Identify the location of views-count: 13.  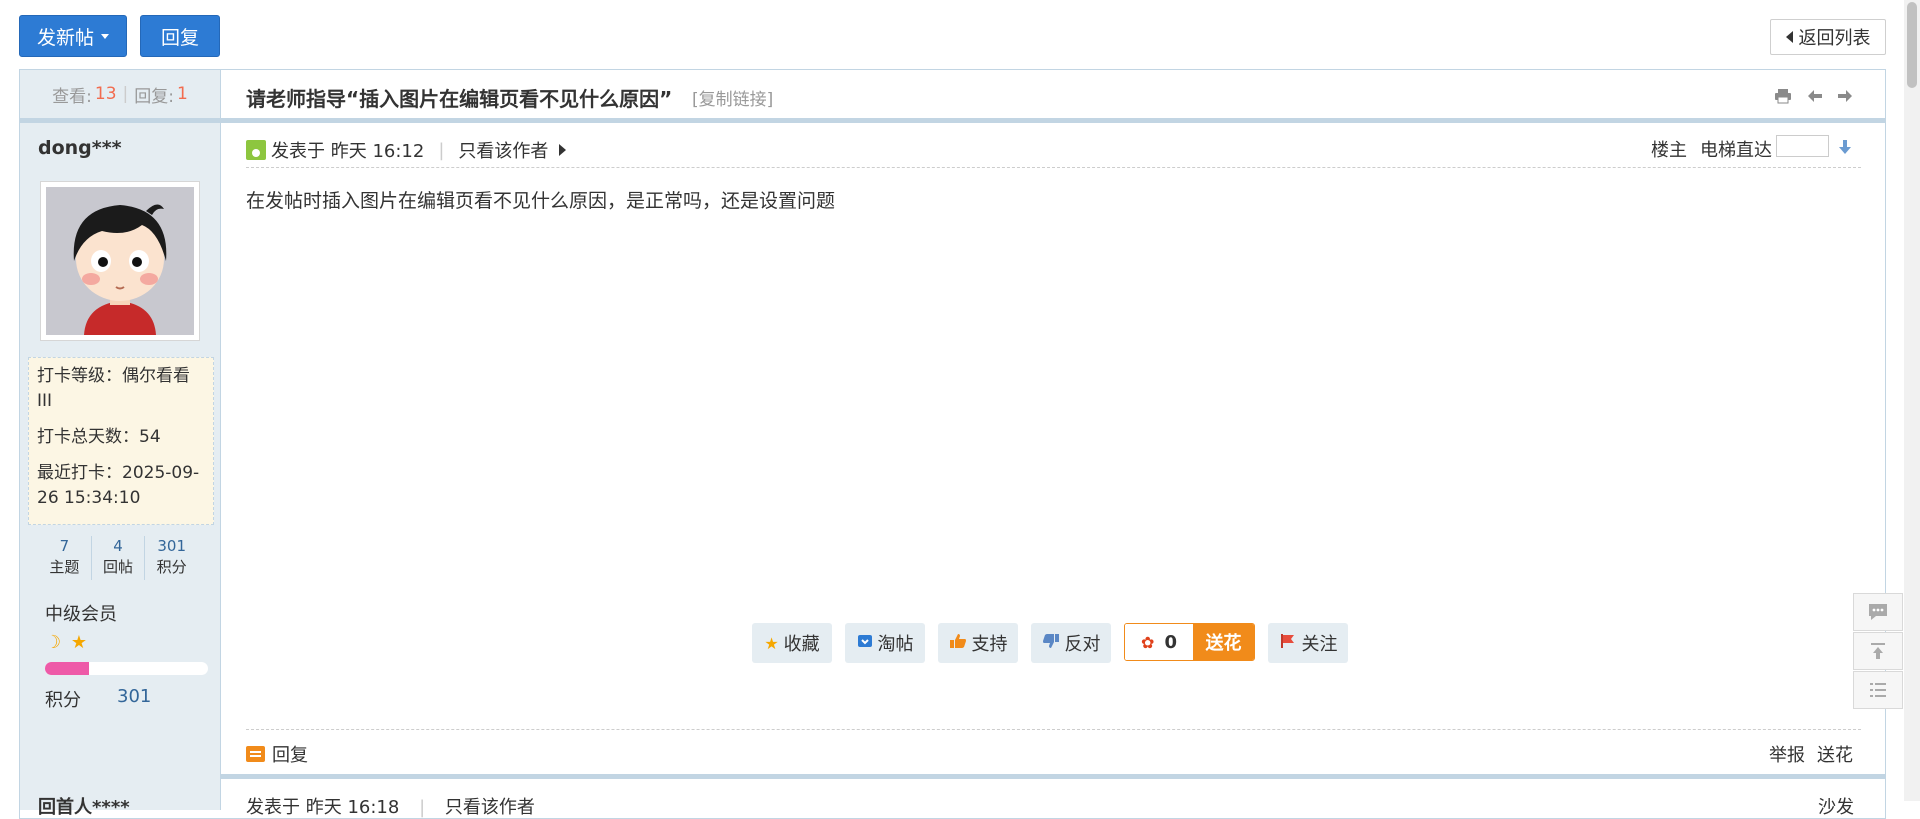
(105, 94).